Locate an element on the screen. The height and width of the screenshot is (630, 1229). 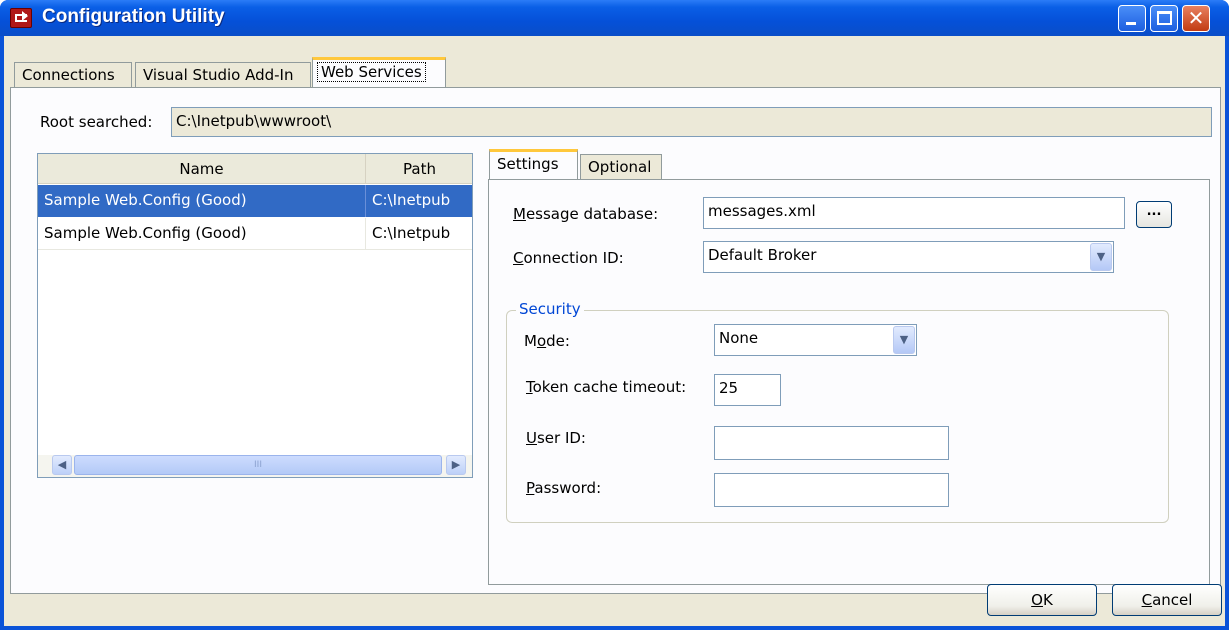
message-database-field: messages.xml is located at coordinates (914, 213).